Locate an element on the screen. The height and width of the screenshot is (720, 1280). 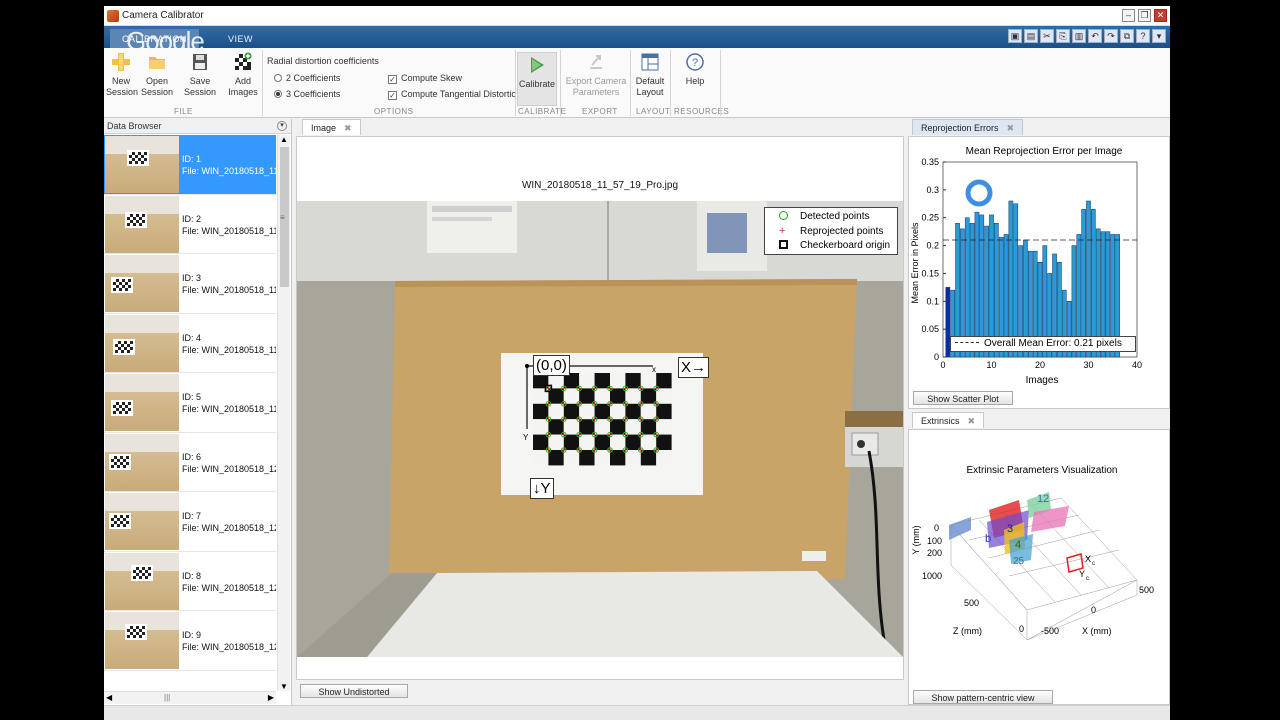
thumbnail-image is located at coordinates (142, 164).